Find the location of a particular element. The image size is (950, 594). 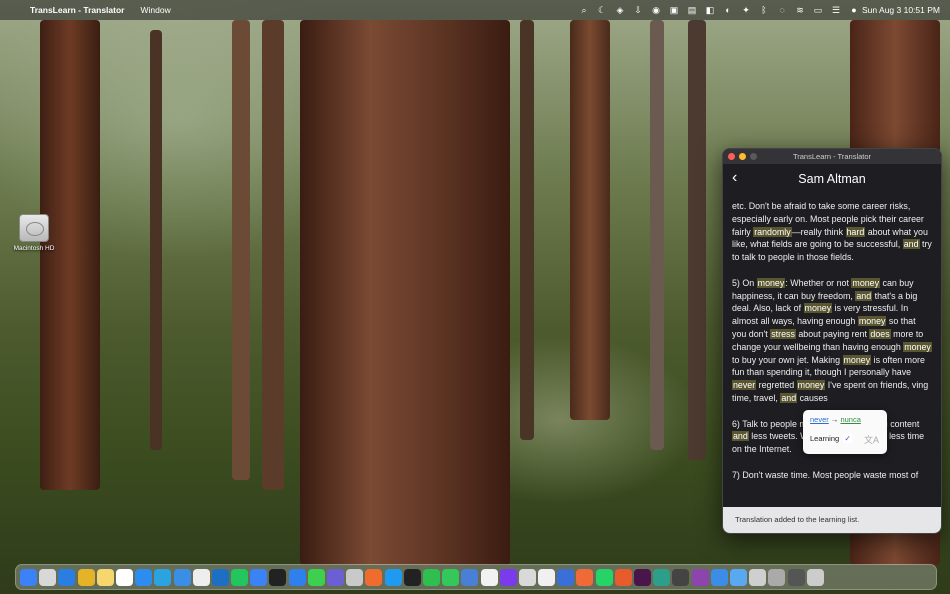

dock-facetime-icon is located at coordinates (451, 577).